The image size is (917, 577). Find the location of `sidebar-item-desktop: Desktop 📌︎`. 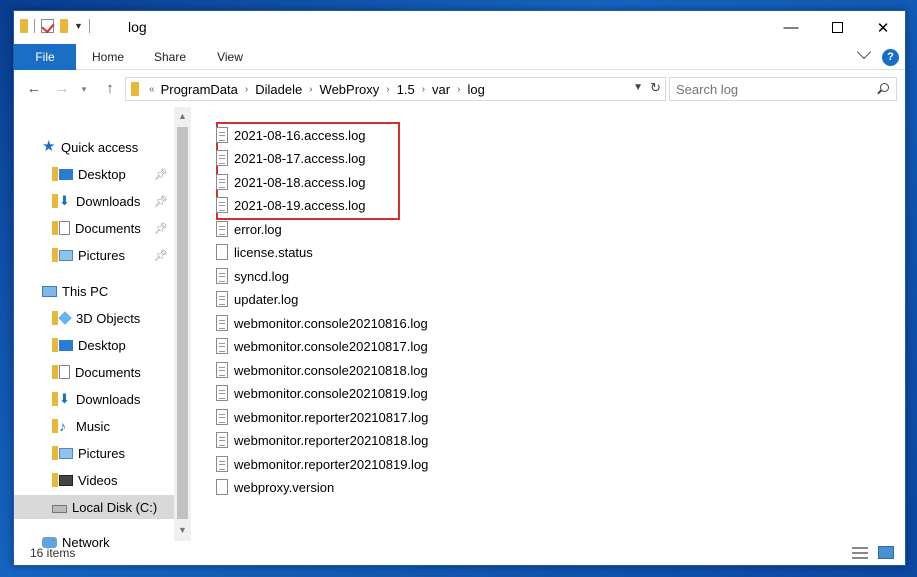

sidebar-item-desktop: Desktop 📌︎ is located at coordinates (94, 174).